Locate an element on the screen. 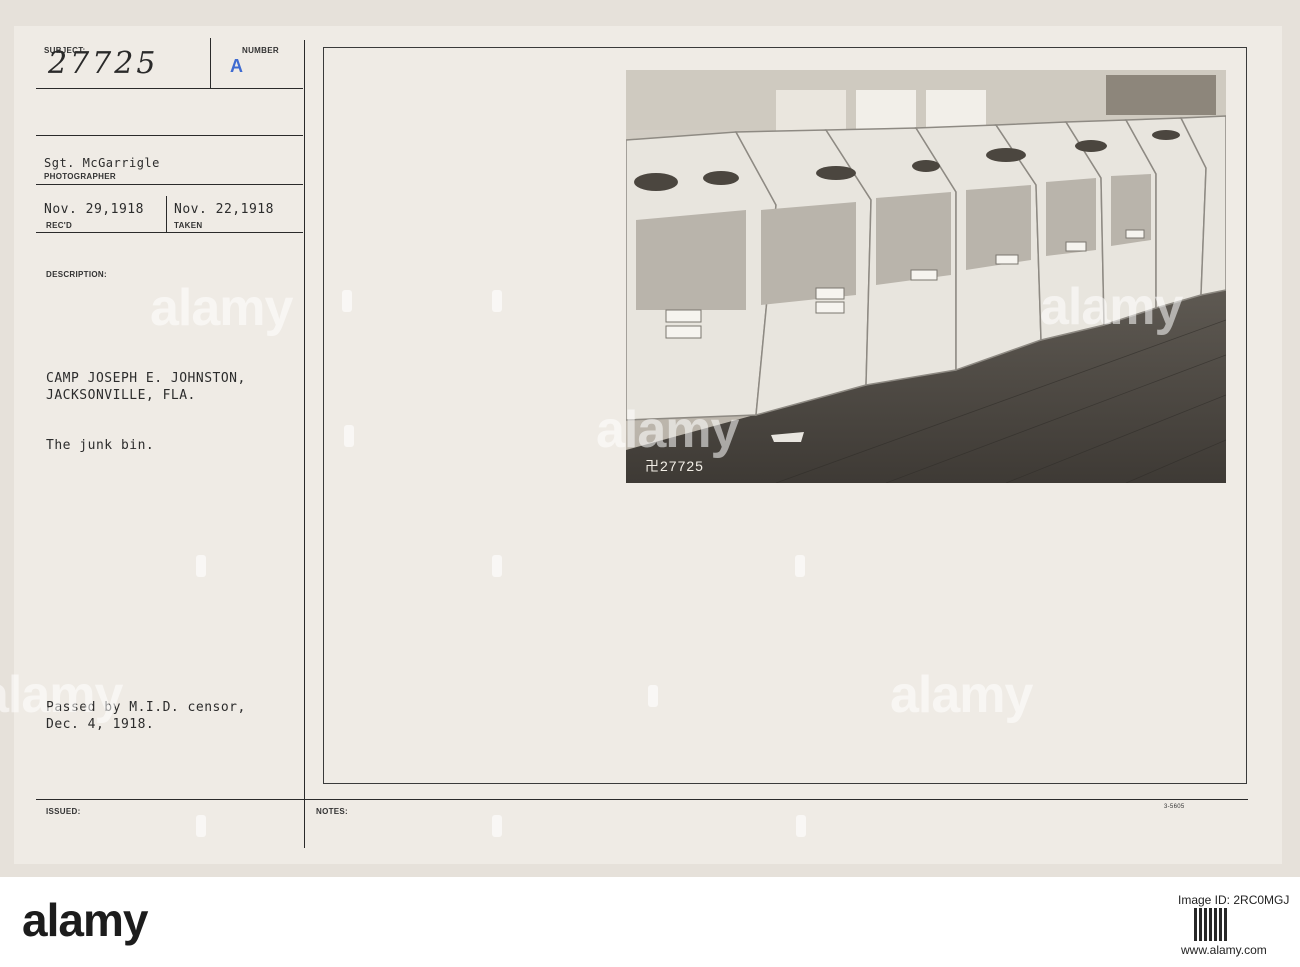 The height and width of the screenshot is (967, 1300). photographer-name: Sgt. McGarrigle is located at coordinates (102, 163).